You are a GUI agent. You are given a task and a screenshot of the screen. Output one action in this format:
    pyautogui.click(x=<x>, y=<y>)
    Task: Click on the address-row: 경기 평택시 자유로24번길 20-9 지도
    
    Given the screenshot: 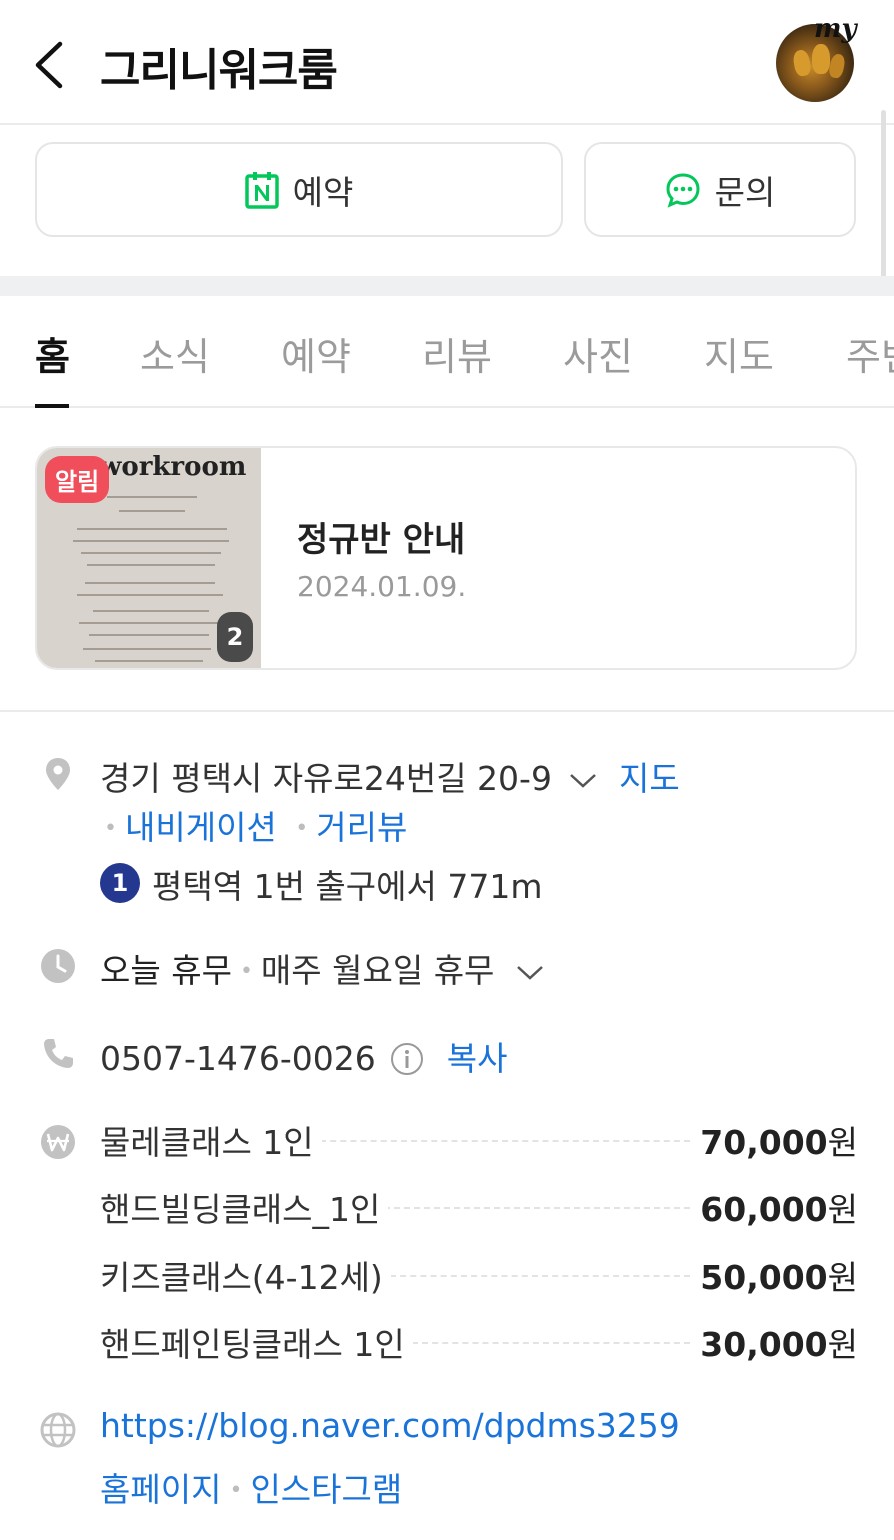 What is the action you would take?
    pyautogui.click(x=390, y=776)
    